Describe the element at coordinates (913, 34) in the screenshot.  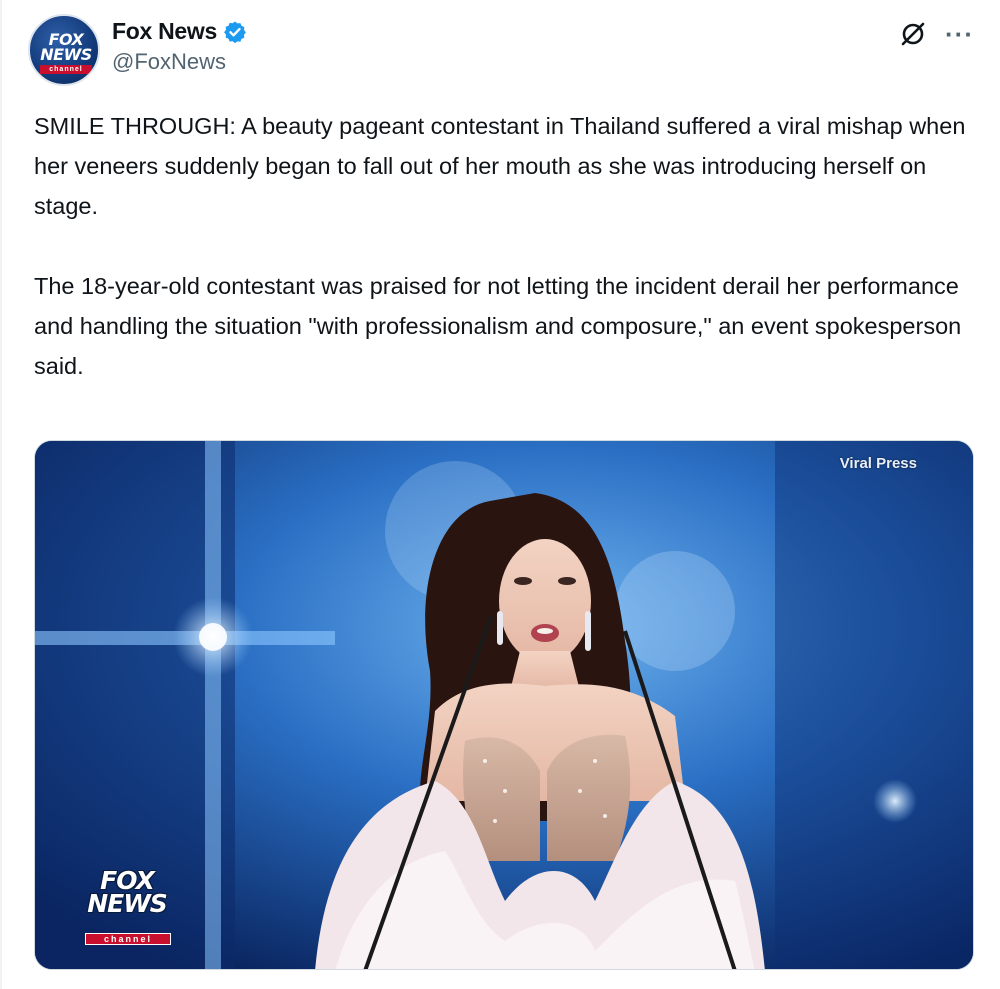
I see `grok-icon` at that location.